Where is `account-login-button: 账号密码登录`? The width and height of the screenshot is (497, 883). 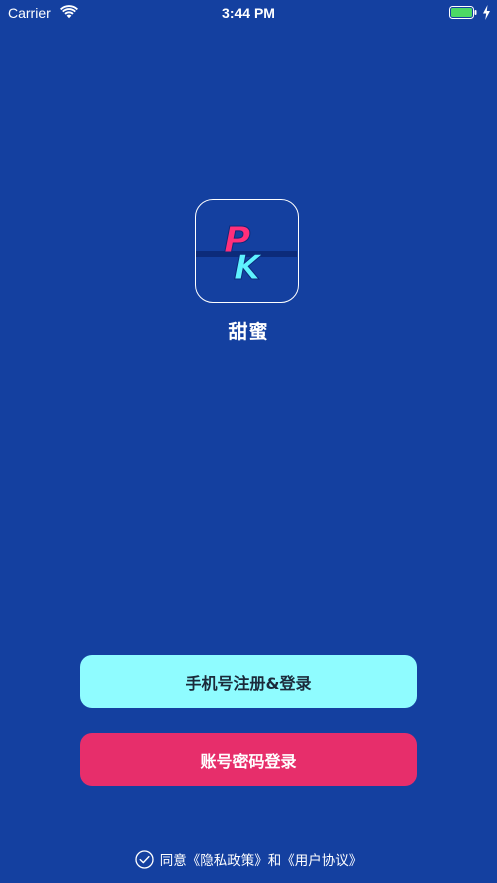
account-login-button: 账号密码登录 is located at coordinates (248, 759).